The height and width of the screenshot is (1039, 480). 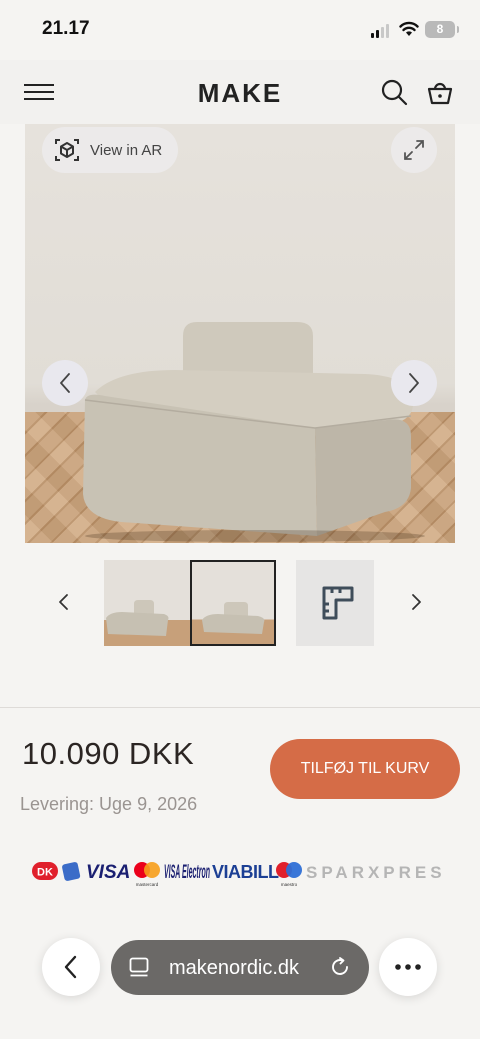 I want to click on browser-back-button, so click(x=71, y=967).